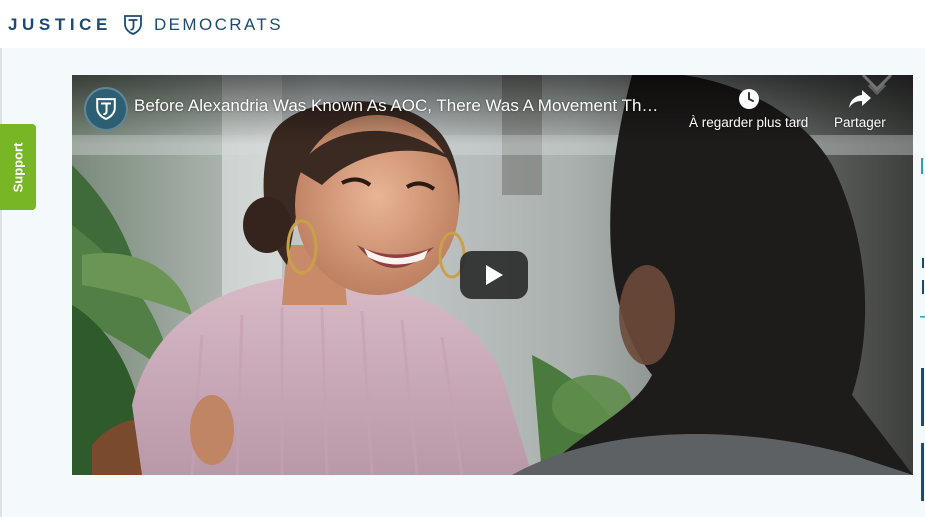 The height and width of the screenshot is (517, 925). What do you see at coordinates (749, 122) in the screenshot?
I see `watch-later-label: À regarder plus tard` at bounding box center [749, 122].